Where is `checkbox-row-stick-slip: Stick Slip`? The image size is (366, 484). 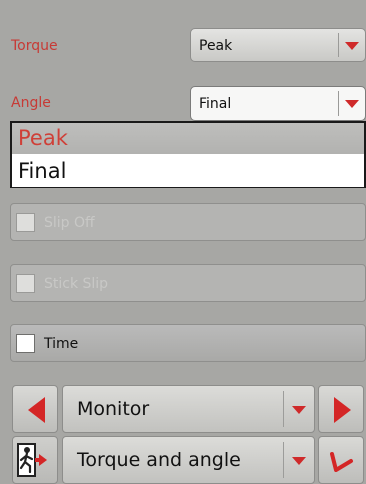 checkbox-row-stick-slip: Stick Slip is located at coordinates (188, 283).